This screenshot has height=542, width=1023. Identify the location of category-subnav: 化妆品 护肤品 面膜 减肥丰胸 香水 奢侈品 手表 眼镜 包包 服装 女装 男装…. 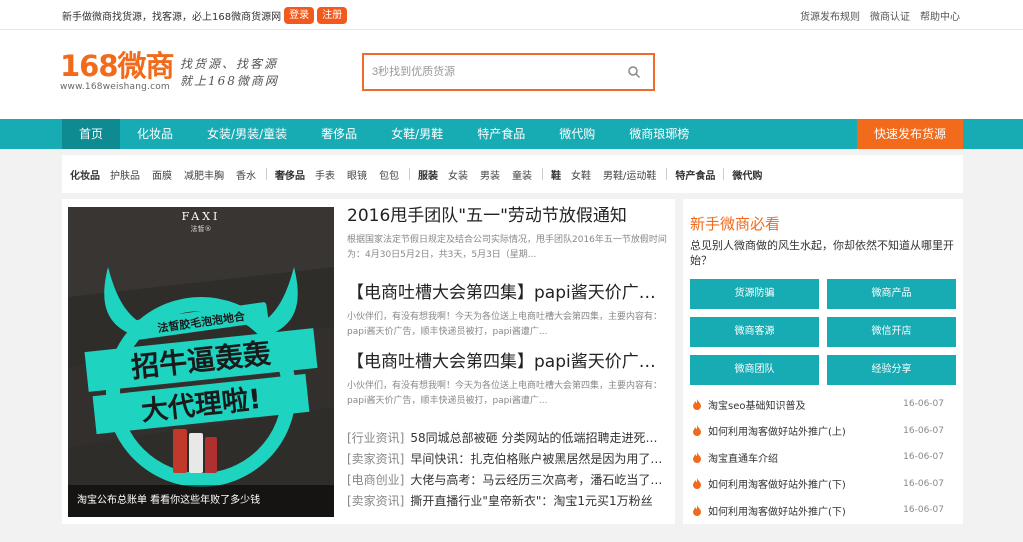
(512, 174).